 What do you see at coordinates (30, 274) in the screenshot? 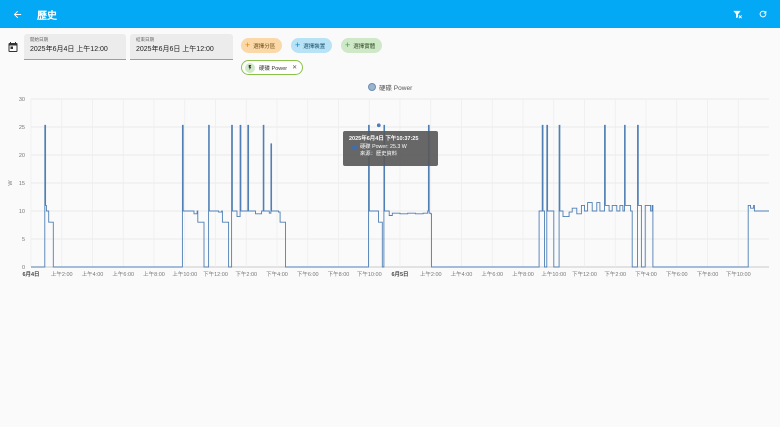
I see `x-tick-label: 6月4日` at bounding box center [30, 274].